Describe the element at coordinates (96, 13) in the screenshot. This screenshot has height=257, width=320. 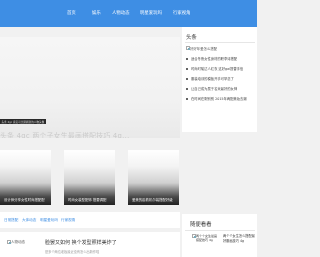
I see `nav-item-entertainment: 娱乐` at that location.